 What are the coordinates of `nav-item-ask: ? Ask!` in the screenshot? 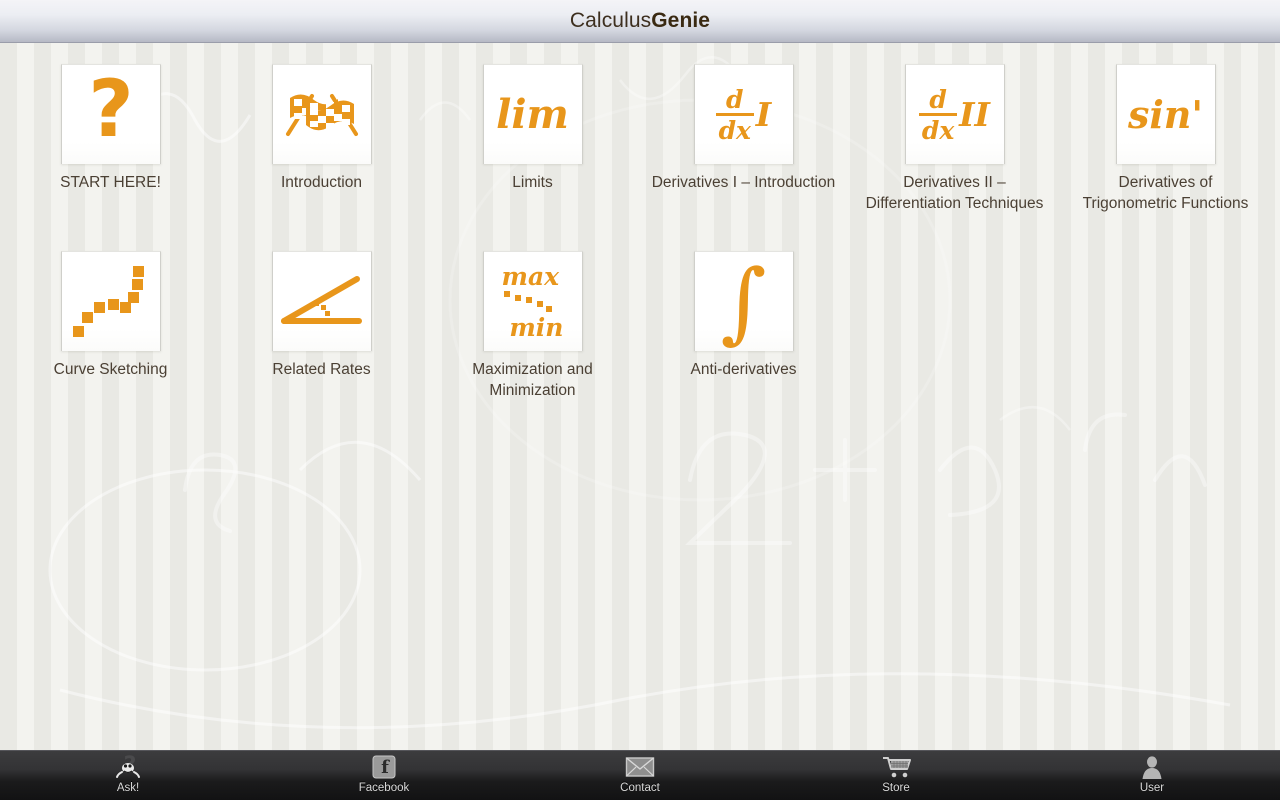 It's located at (128, 775).